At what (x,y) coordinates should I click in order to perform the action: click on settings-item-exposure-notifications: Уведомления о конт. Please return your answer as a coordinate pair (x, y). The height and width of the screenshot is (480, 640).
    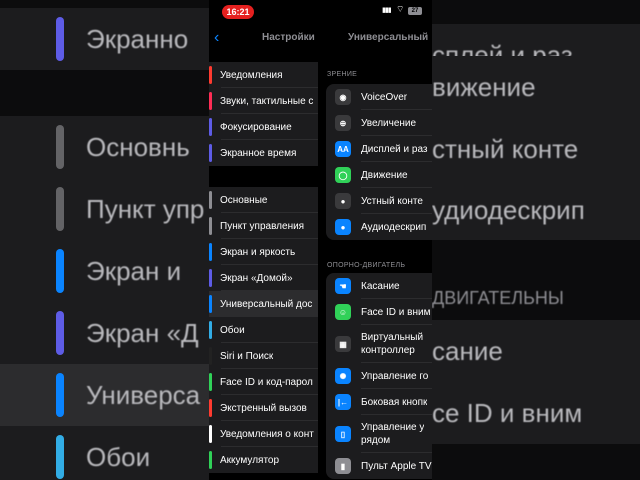
    Looking at the image, I should click on (263, 434).